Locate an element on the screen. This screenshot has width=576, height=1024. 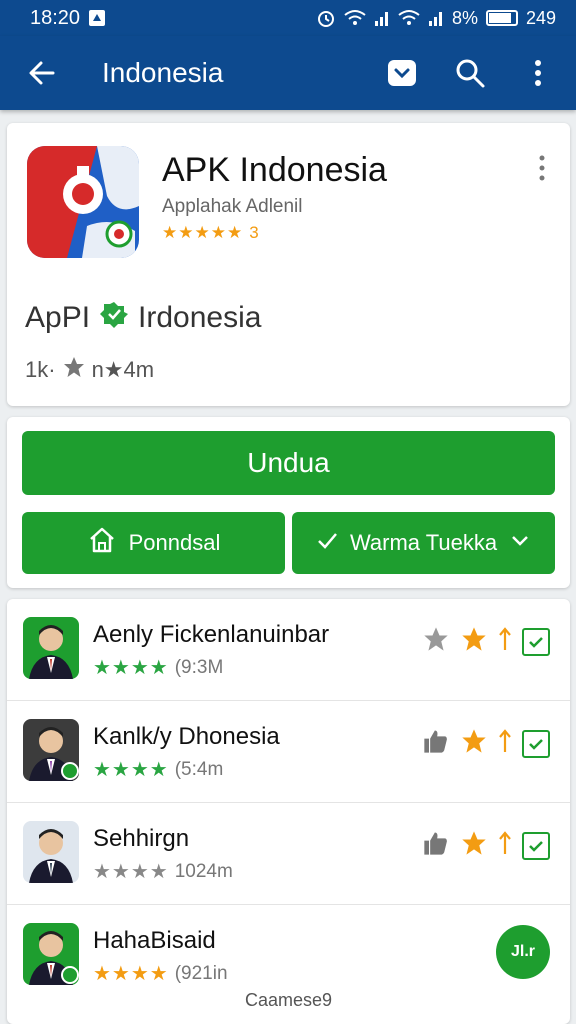
install-fab-button: Jl.r is located at coordinates (523, 952).